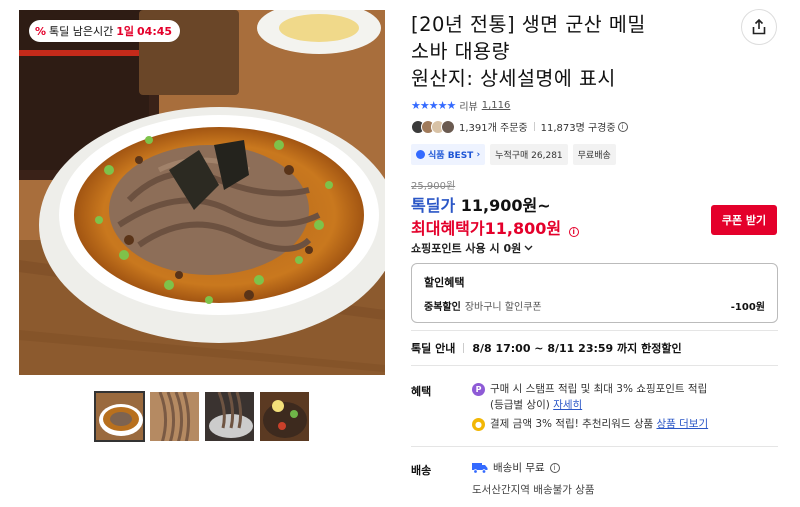 The height and width of the screenshot is (507, 800). I want to click on review-count-link: 1,116, so click(496, 105).